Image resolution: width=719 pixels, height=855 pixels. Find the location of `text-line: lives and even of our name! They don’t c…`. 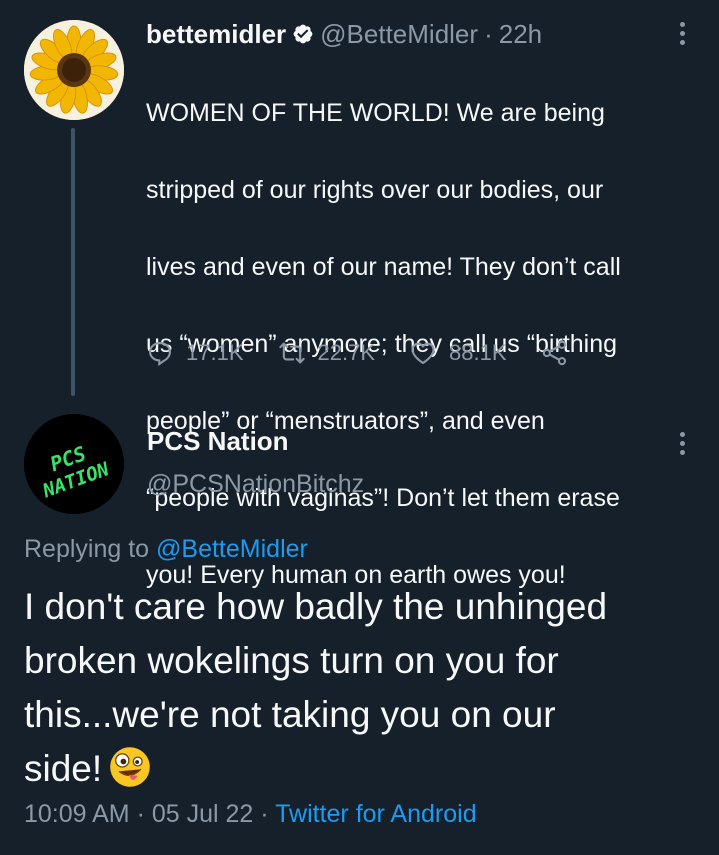

text-line: lives and even of our name! They don’t c… is located at coordinates (383, 266).